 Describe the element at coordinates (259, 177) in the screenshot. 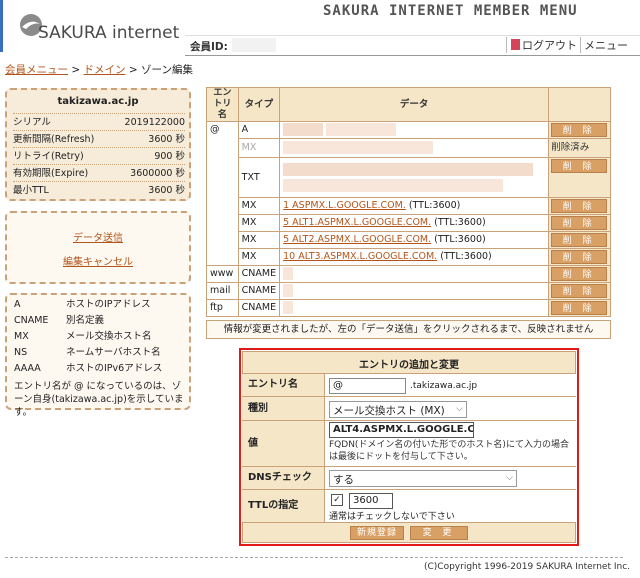

I see `record-type: TXT` at that location.